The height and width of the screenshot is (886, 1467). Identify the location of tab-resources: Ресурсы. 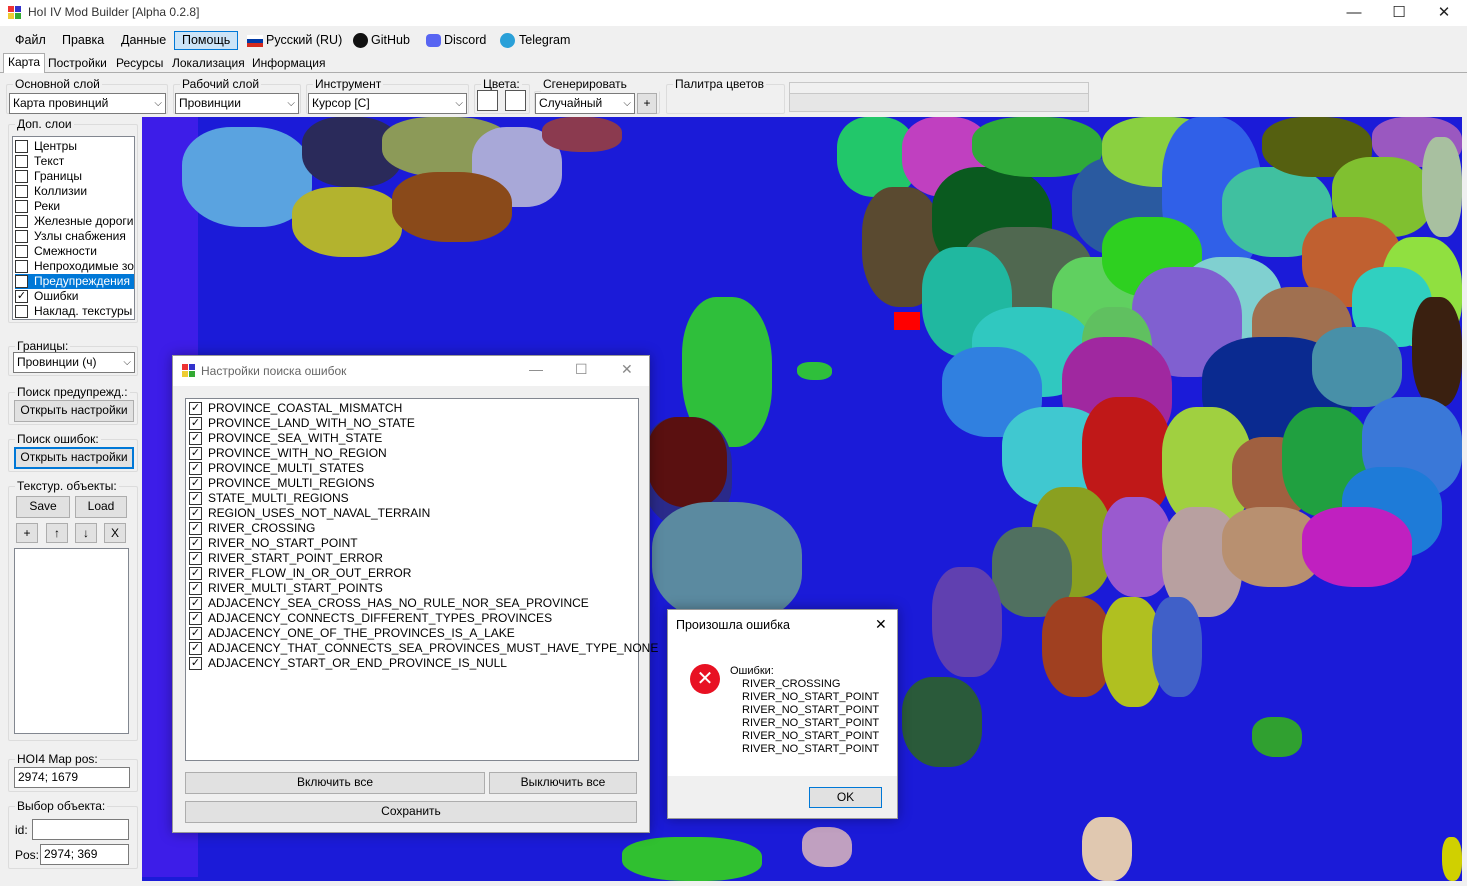
(139, 64).